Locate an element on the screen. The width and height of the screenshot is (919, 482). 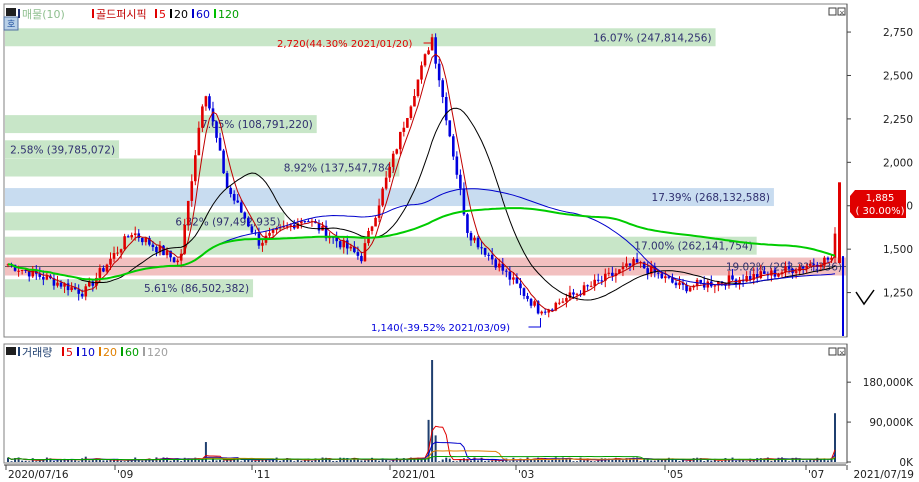
volume-profile-label: 17.00% (262,141,754) is located at coordinates (693, 247).